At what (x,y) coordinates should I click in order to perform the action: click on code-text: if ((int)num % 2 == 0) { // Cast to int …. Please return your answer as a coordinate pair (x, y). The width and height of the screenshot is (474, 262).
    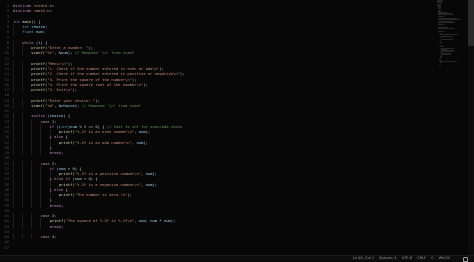
    Looking at the image, I should click on (97, 126).